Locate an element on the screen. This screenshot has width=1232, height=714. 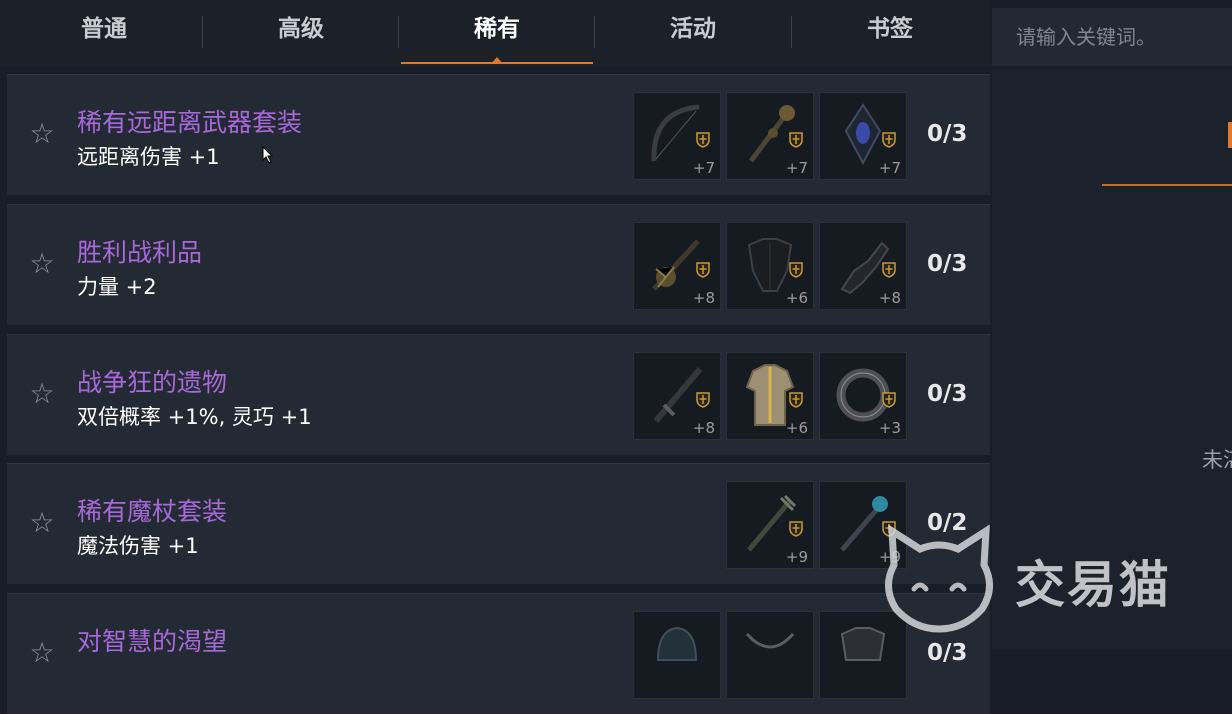
item-slot: +3 is located at coordinates (863, 396).